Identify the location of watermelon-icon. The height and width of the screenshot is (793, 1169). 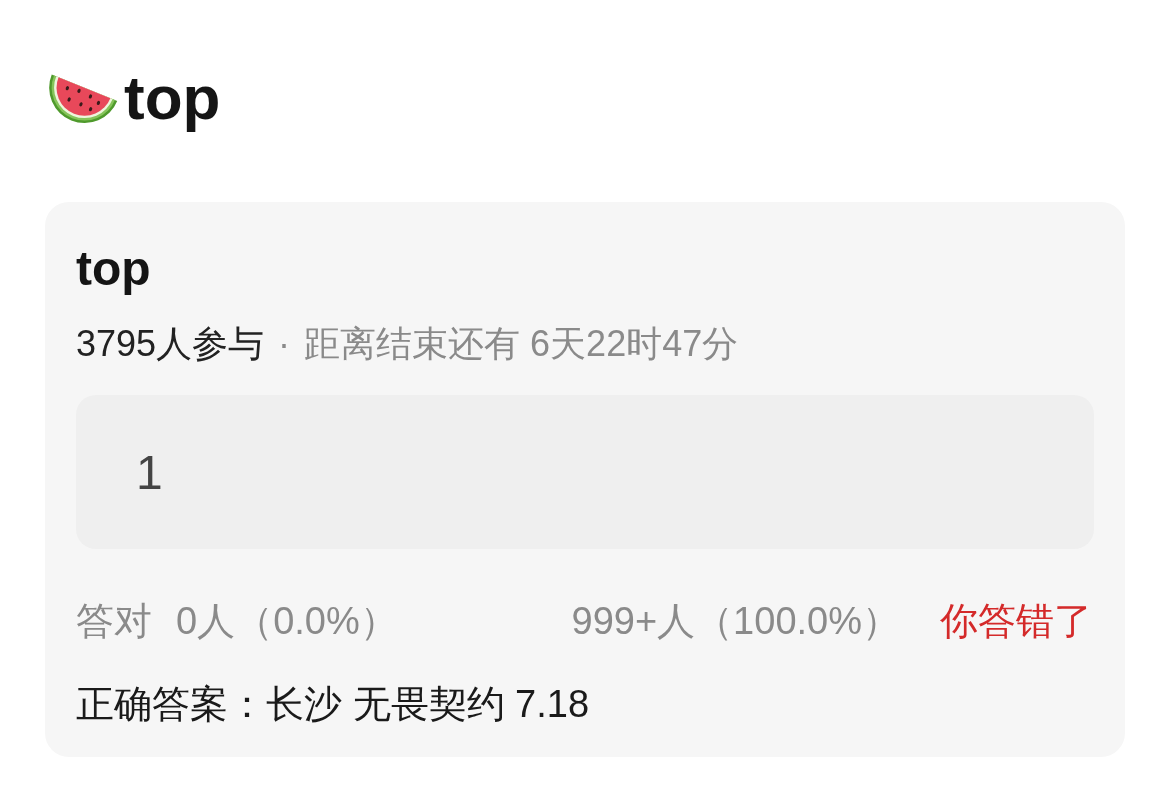
(83, 98).